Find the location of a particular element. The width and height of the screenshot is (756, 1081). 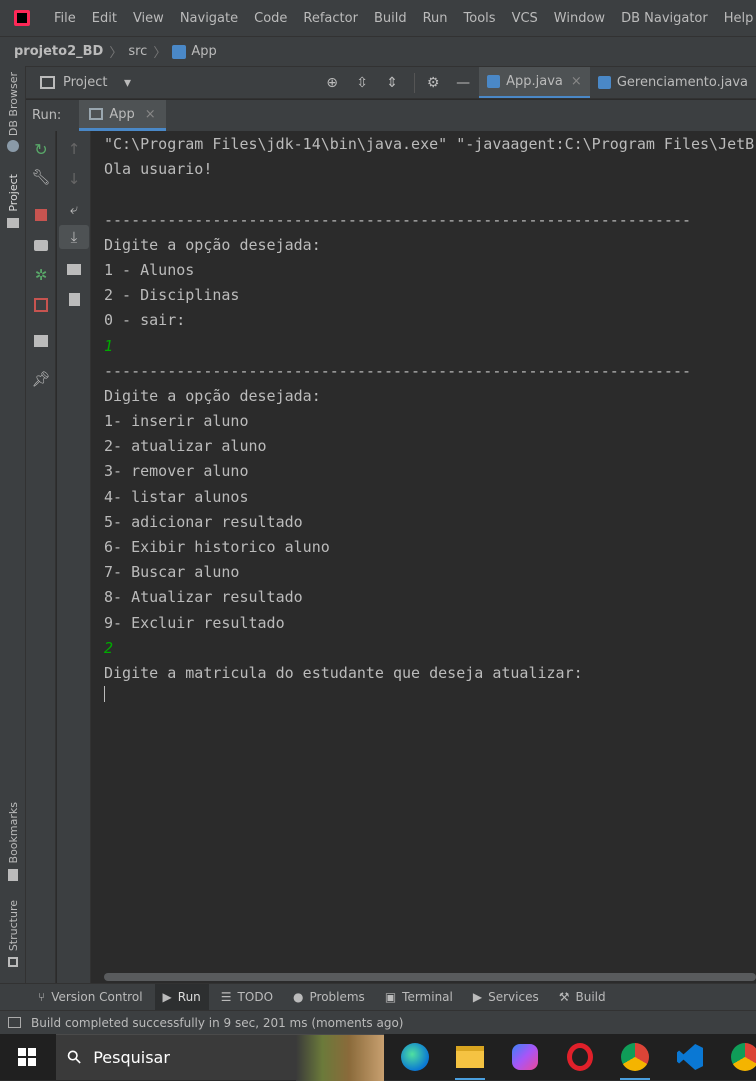

locate-icon: ⊕ is located at coordinates (332, 83).